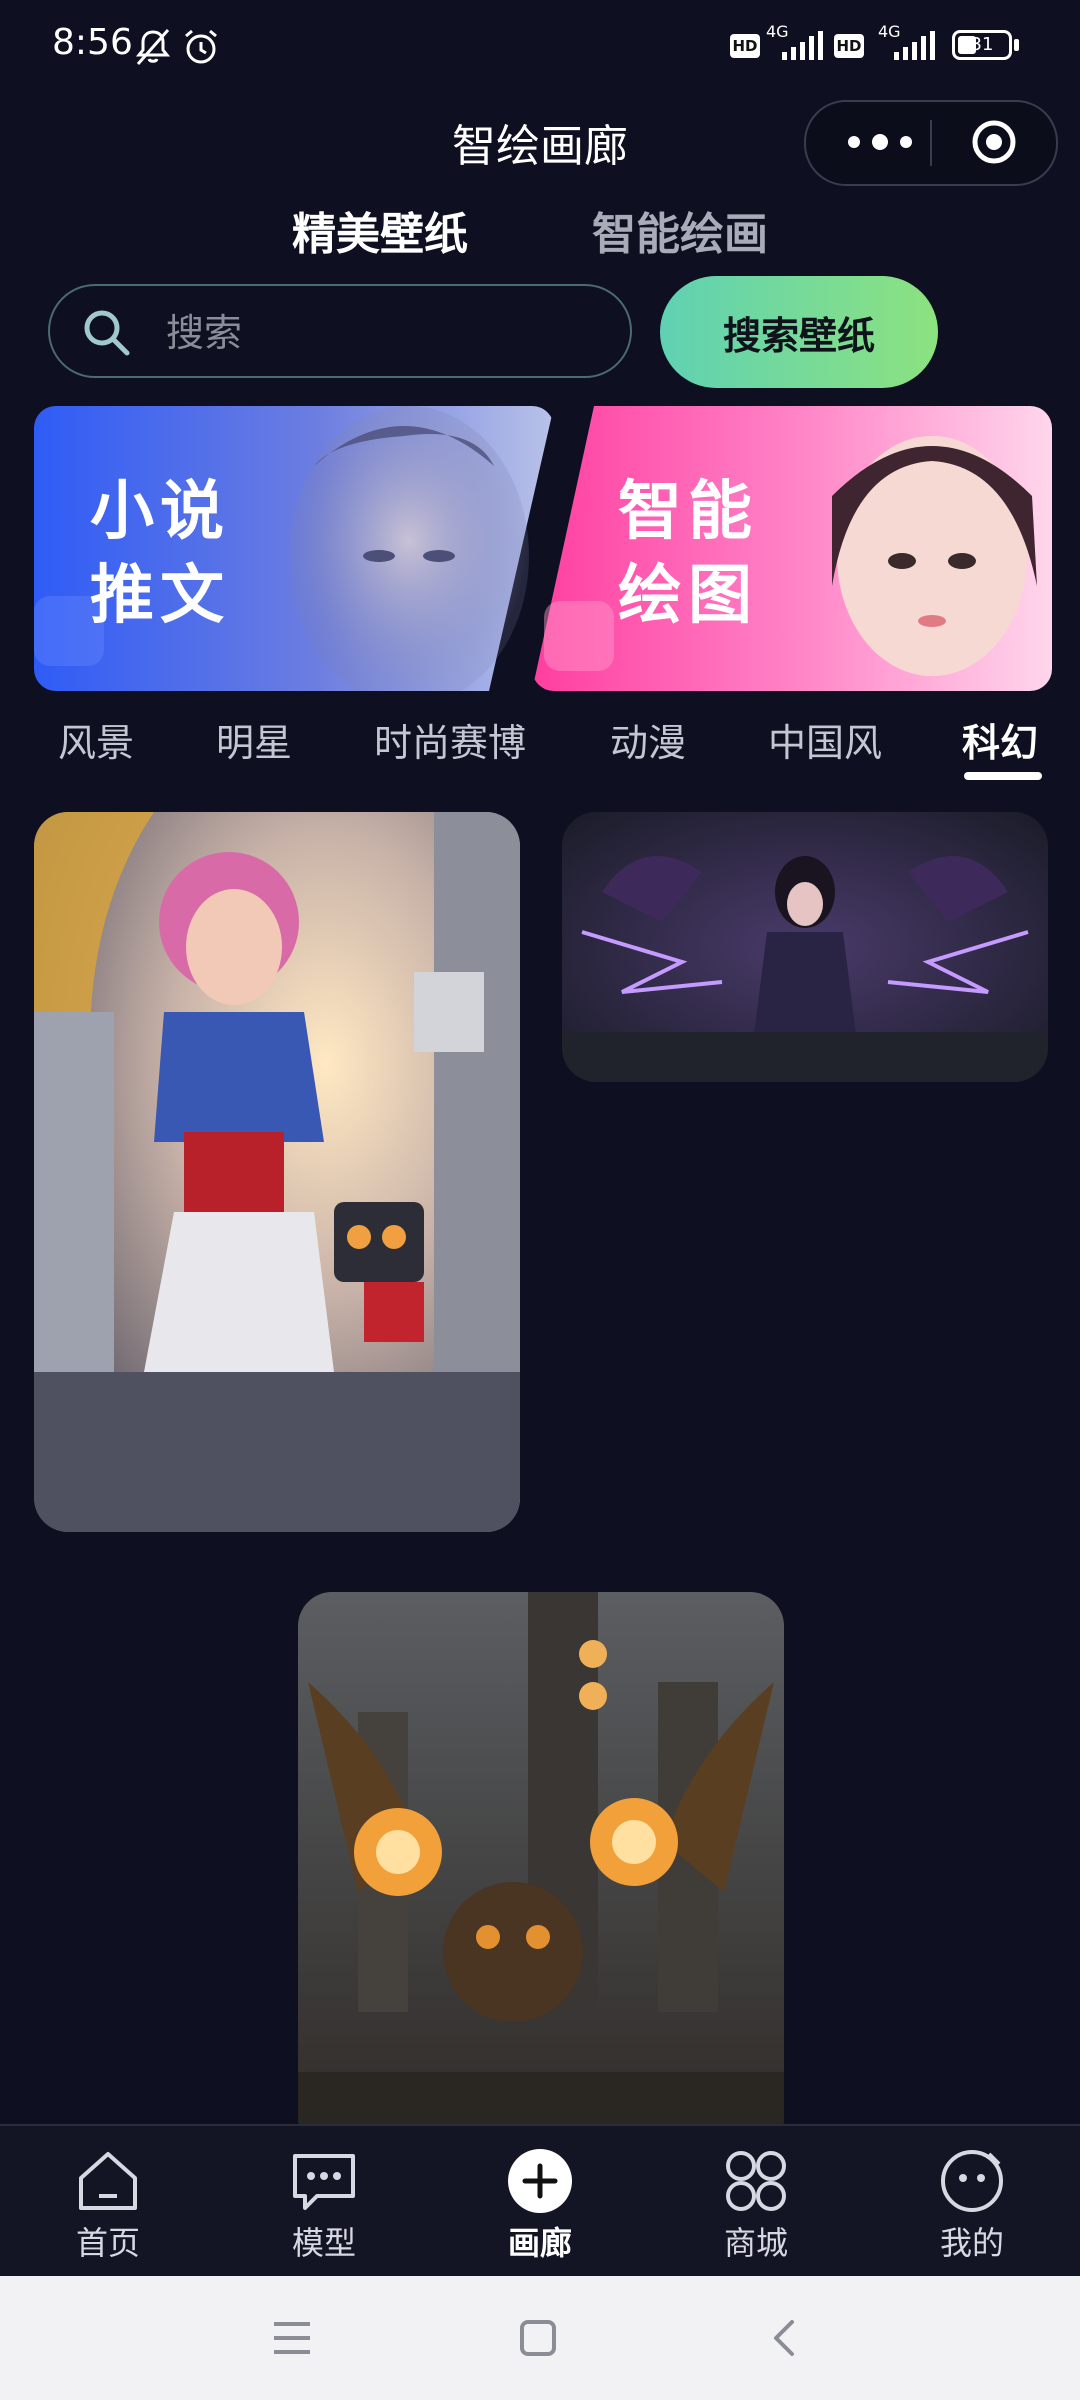 The height and width of the screenshot is (2400, 1080). I want to click on battery-icon: 31, so click(982, 45).